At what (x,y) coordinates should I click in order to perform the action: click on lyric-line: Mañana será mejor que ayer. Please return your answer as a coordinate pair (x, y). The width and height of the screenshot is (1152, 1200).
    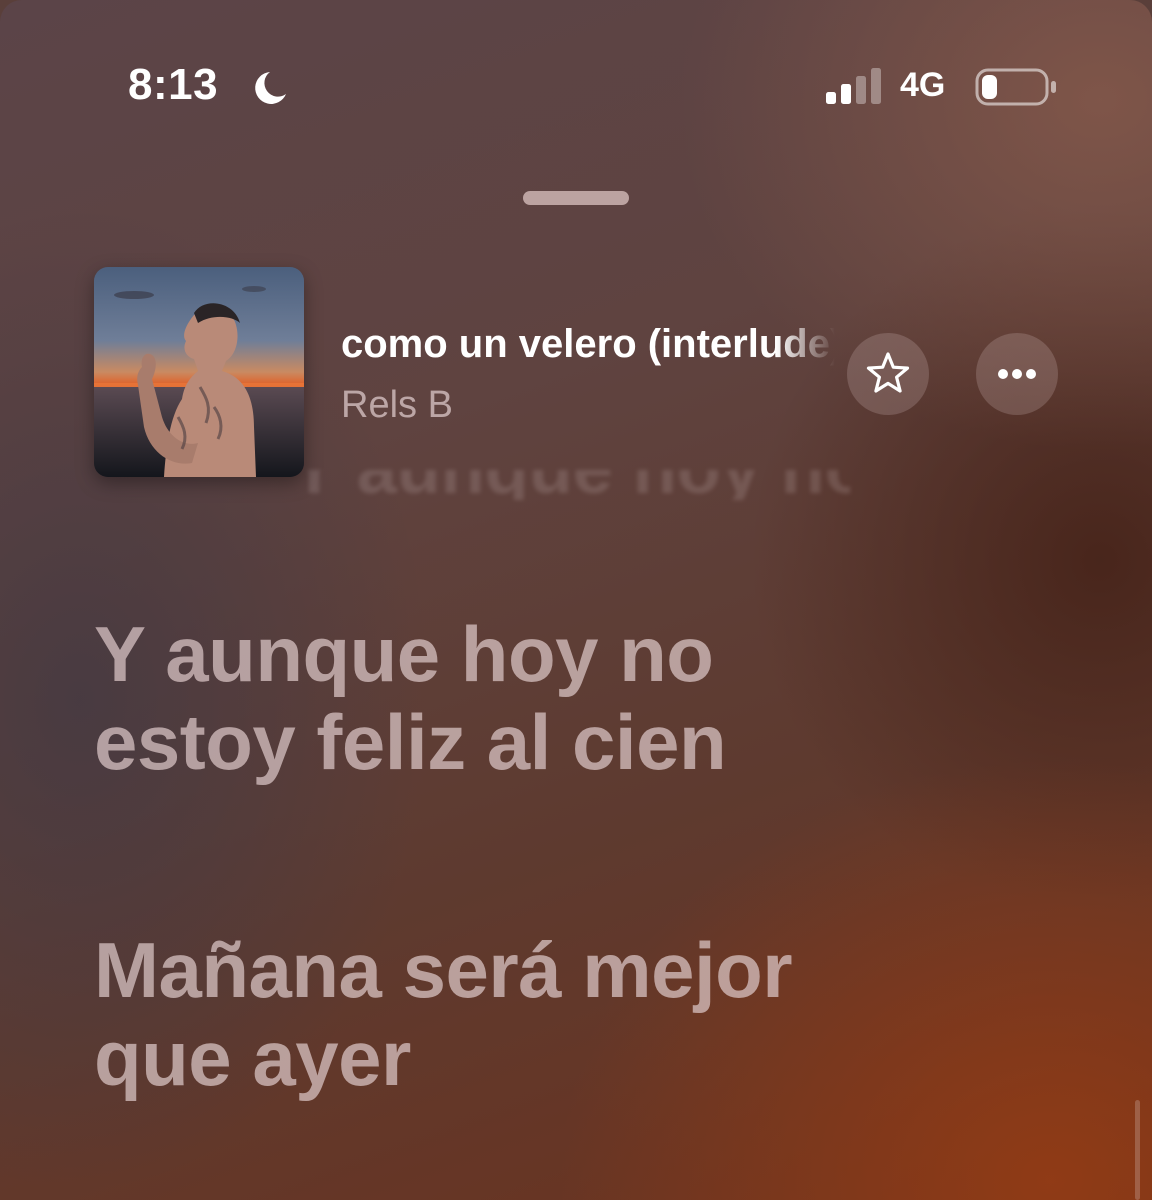
    Looking at the image, I should click on (594, 1014).